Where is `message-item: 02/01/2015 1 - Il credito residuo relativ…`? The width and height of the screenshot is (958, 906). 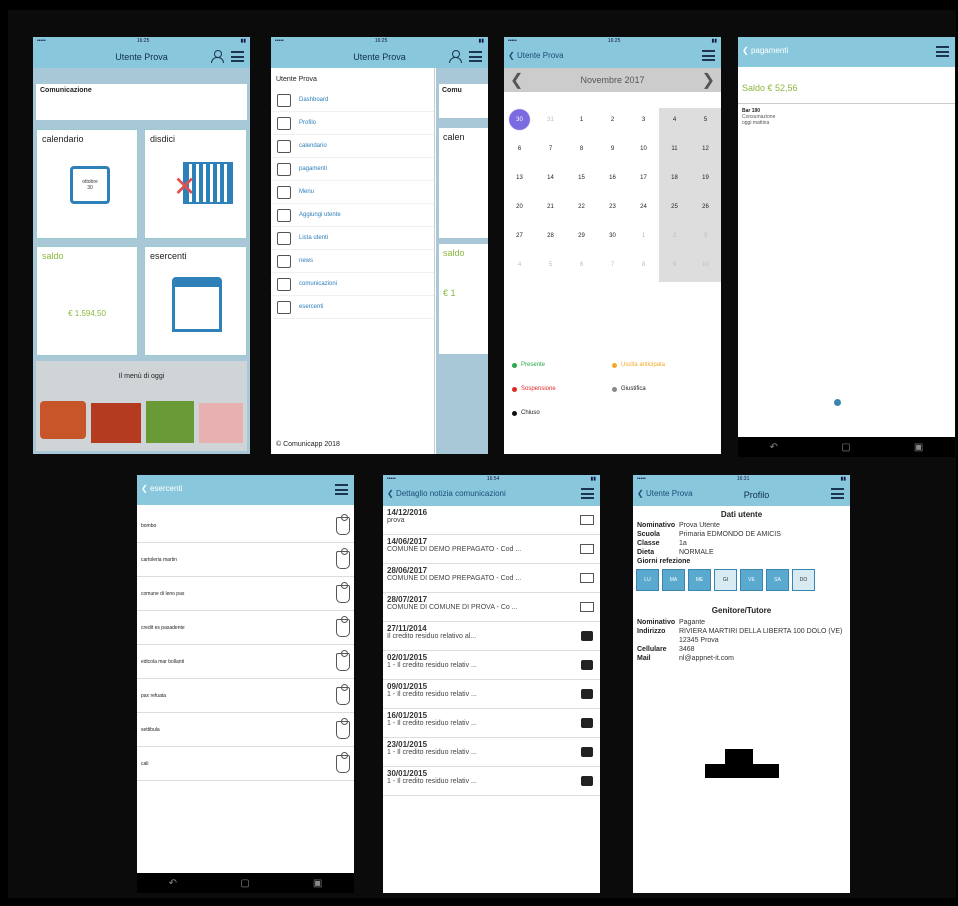 message-item: 02/01/2015 1 - Il credito residuo relativ… is located at coordinates (491, 665).